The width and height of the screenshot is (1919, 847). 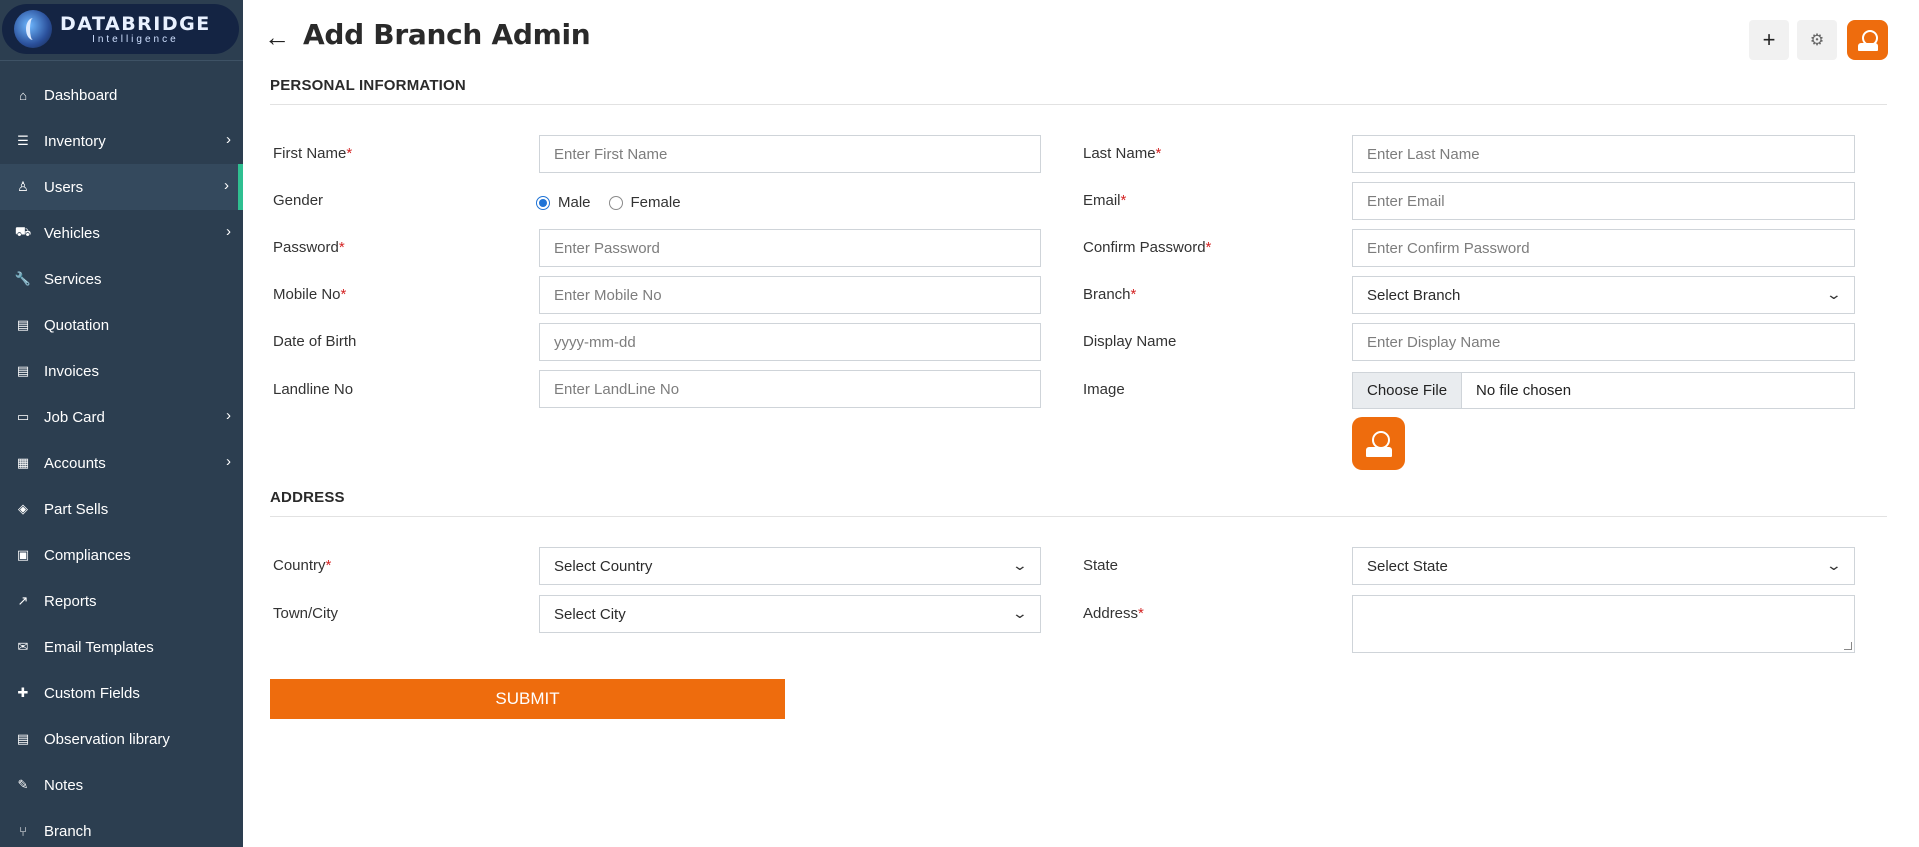 I want to click on last-name-input: Enter Last Name, so click(x=1603, y=154).